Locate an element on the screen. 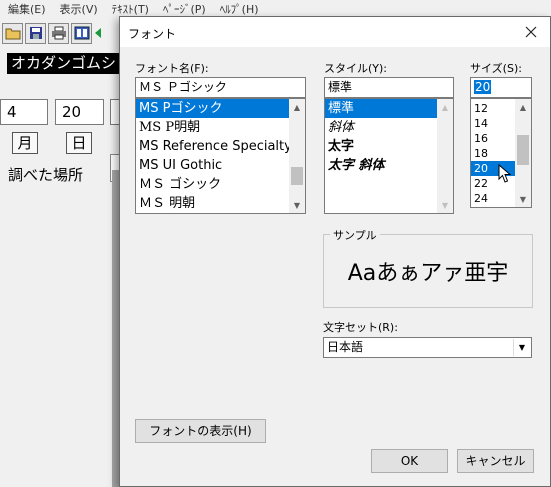 The height and width of the screenshot is (487, 551). style-list: 標準 斜体 太字 太字 斜体 ▲ ▼ is located at coordinates (389, 156).